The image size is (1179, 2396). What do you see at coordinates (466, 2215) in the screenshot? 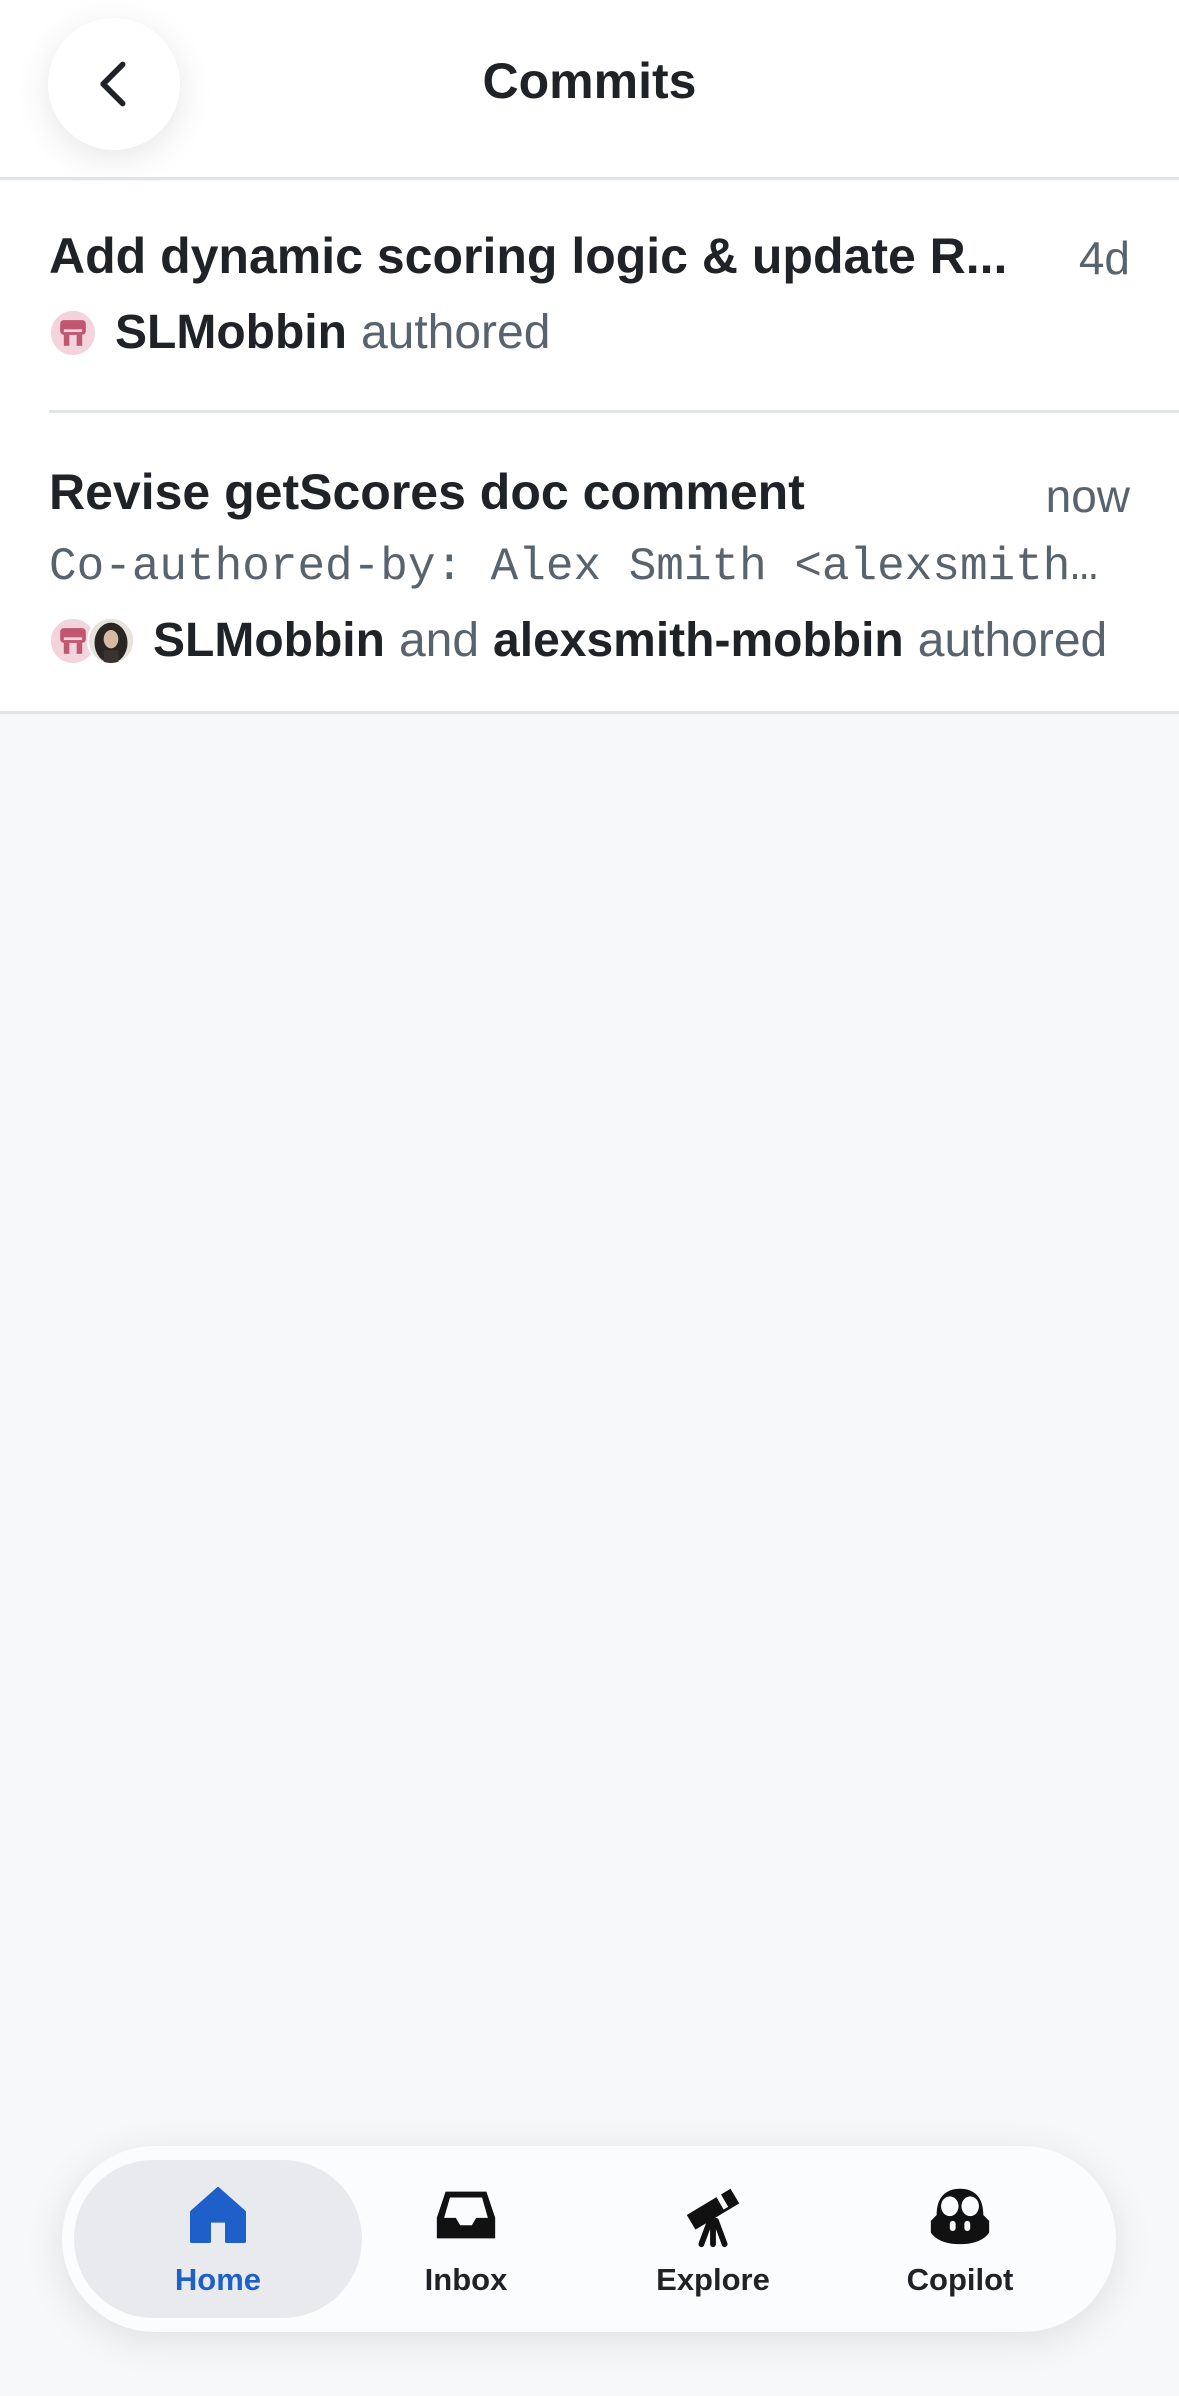
I see `inbox-icon` at bounding box center [466, 2215].